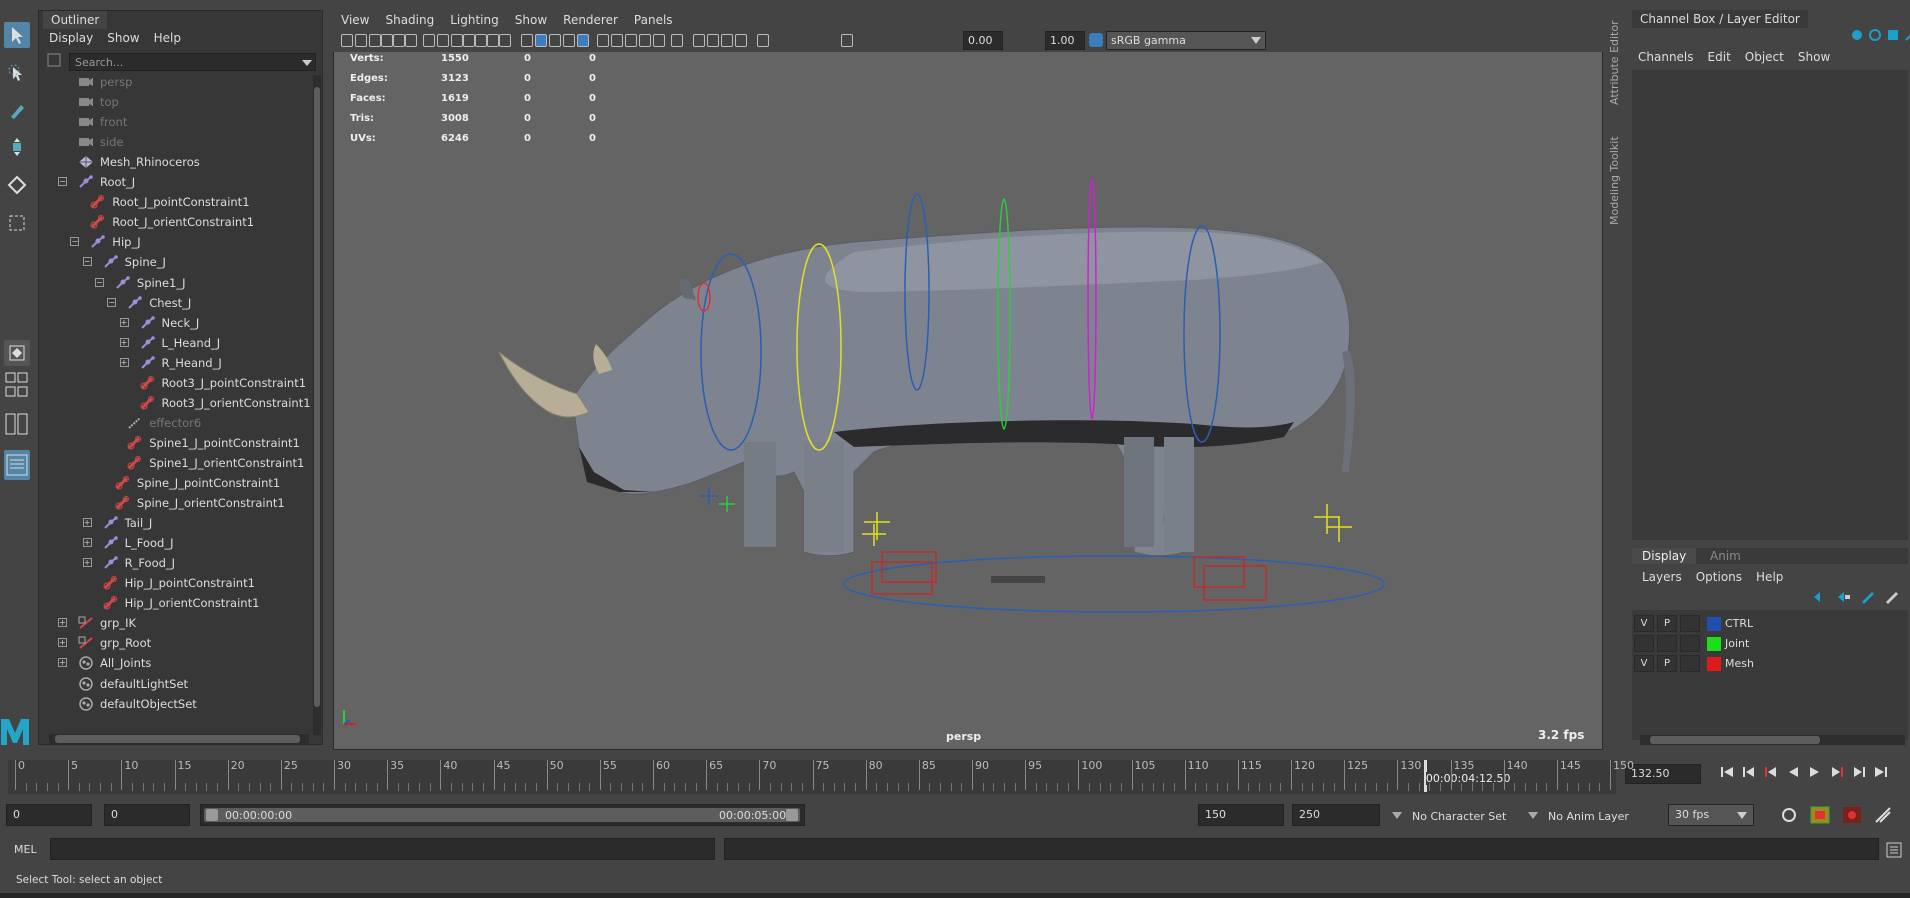  Describe the element at coordinates (1614, 62) in the screenshot. I see `attribute-editor-tab: Attribute Editor` at that location.